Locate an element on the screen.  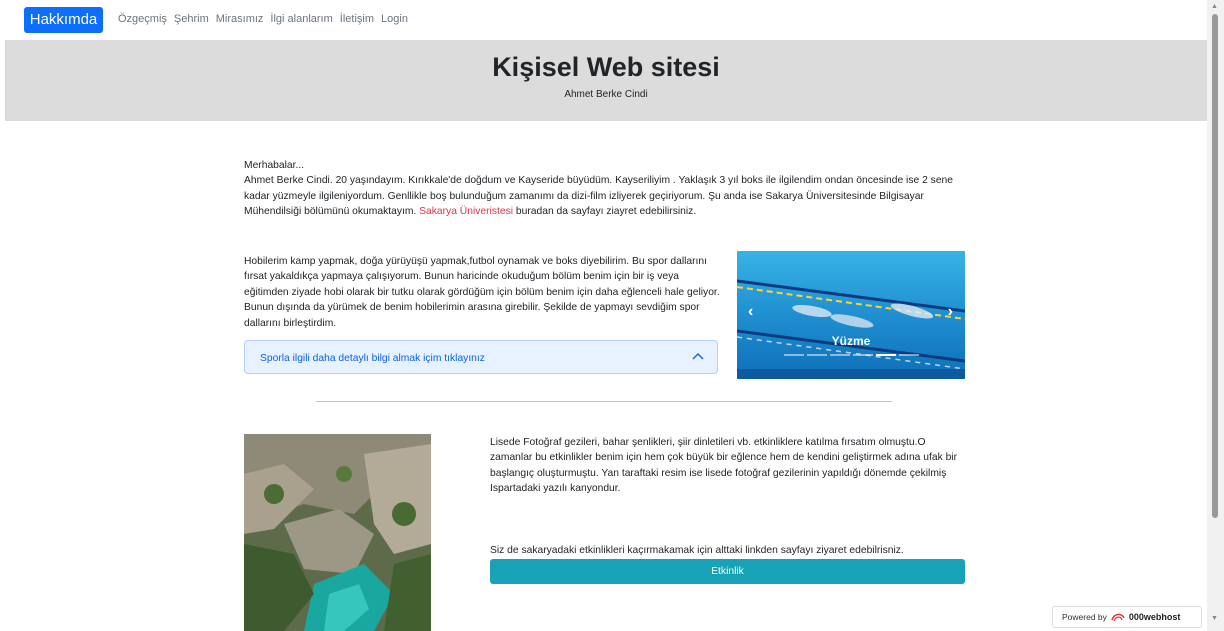
scroll-up-icon: ▲ is located at coordinates (1214, 6).